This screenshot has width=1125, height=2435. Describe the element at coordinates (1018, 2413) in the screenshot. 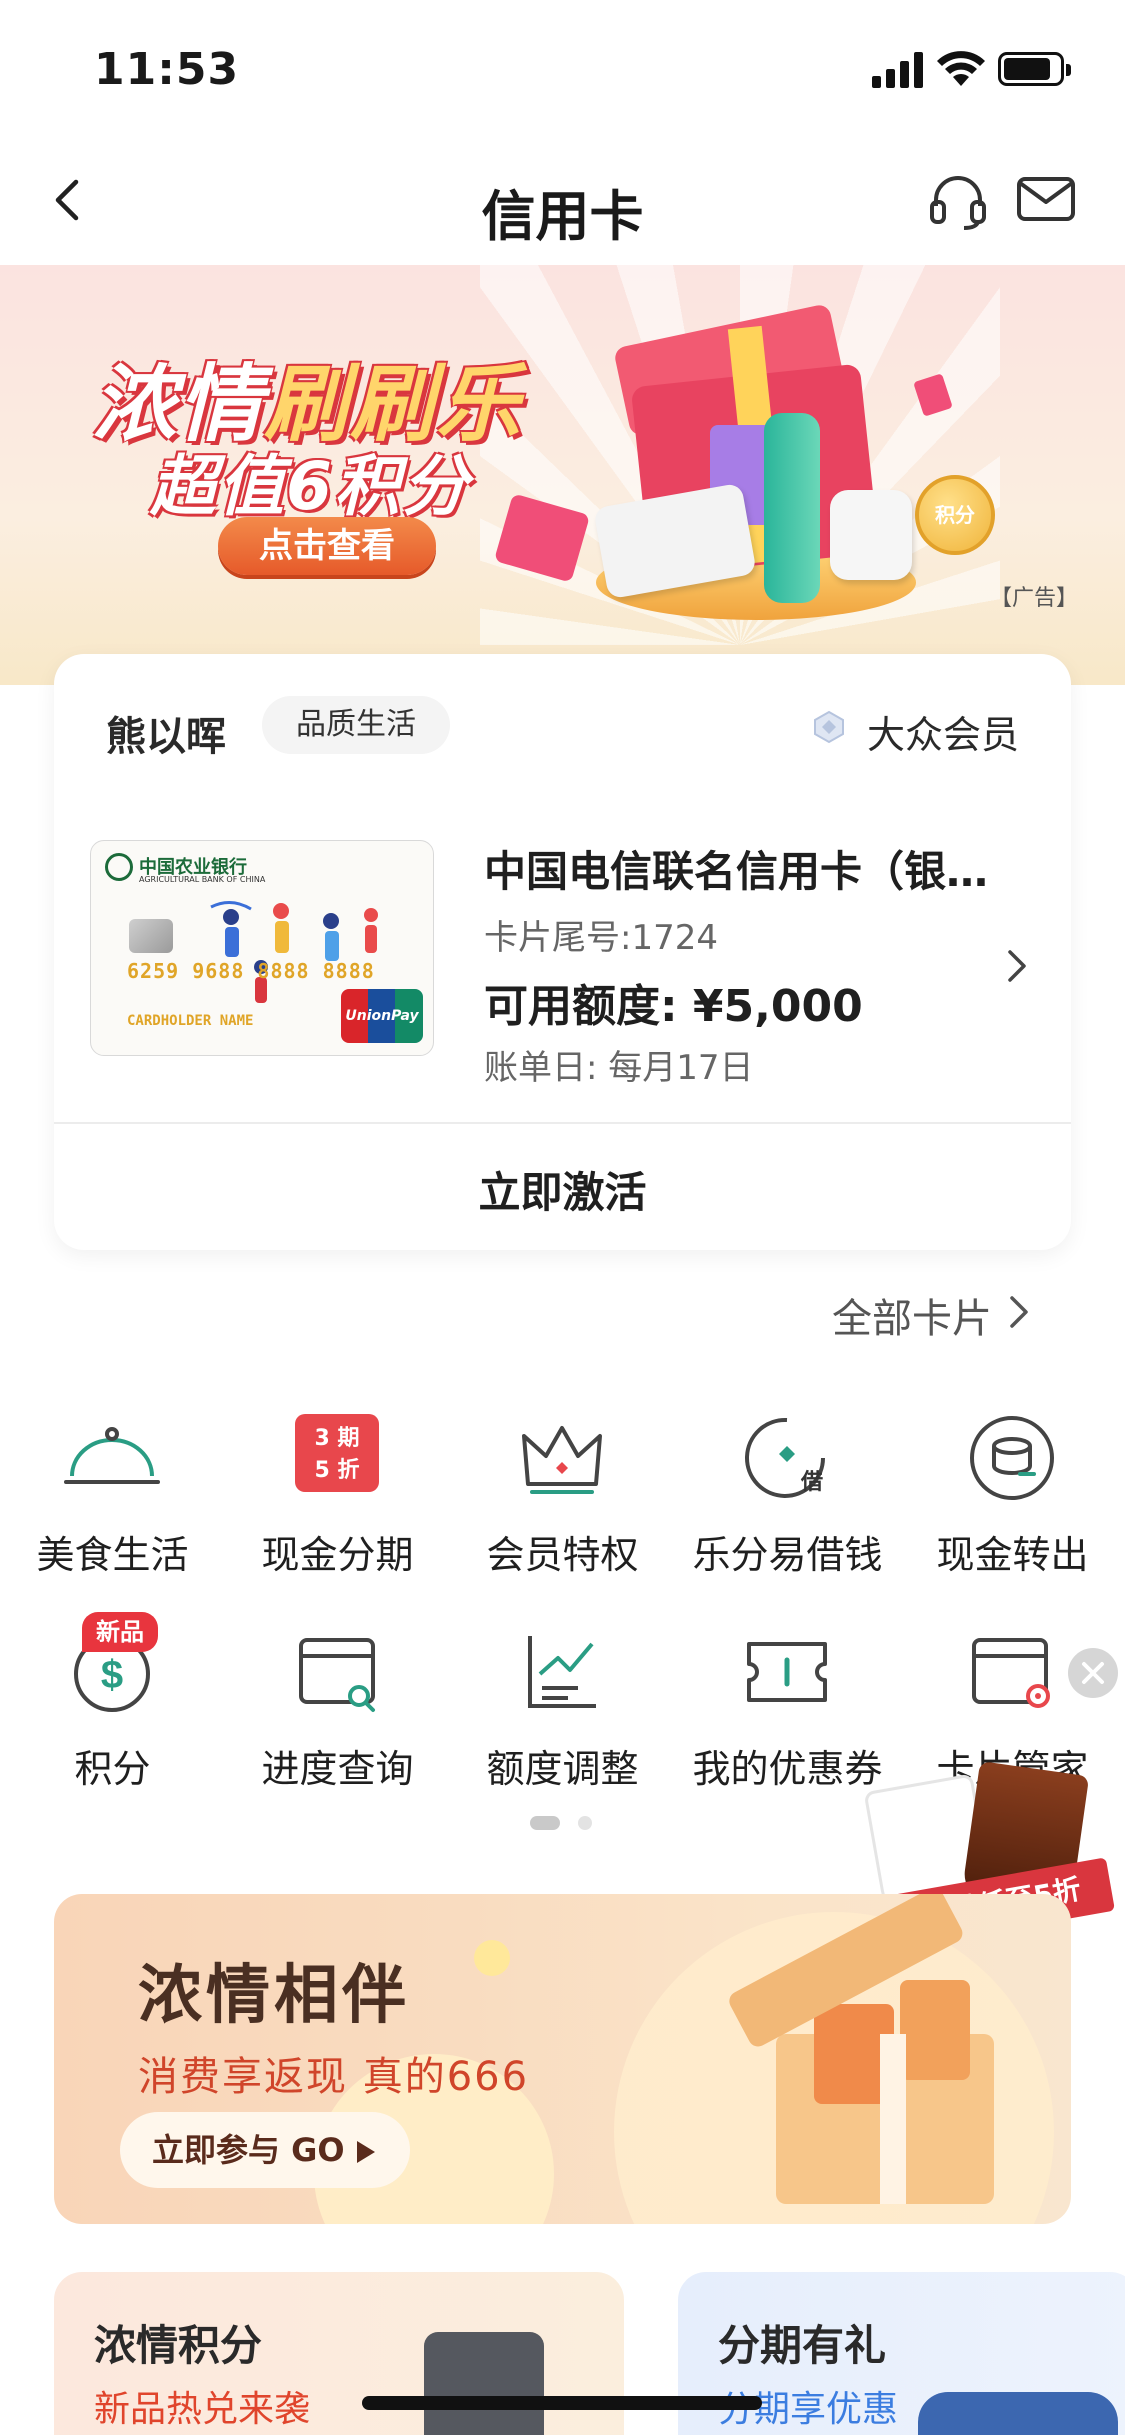

I see `car-image` at that location.